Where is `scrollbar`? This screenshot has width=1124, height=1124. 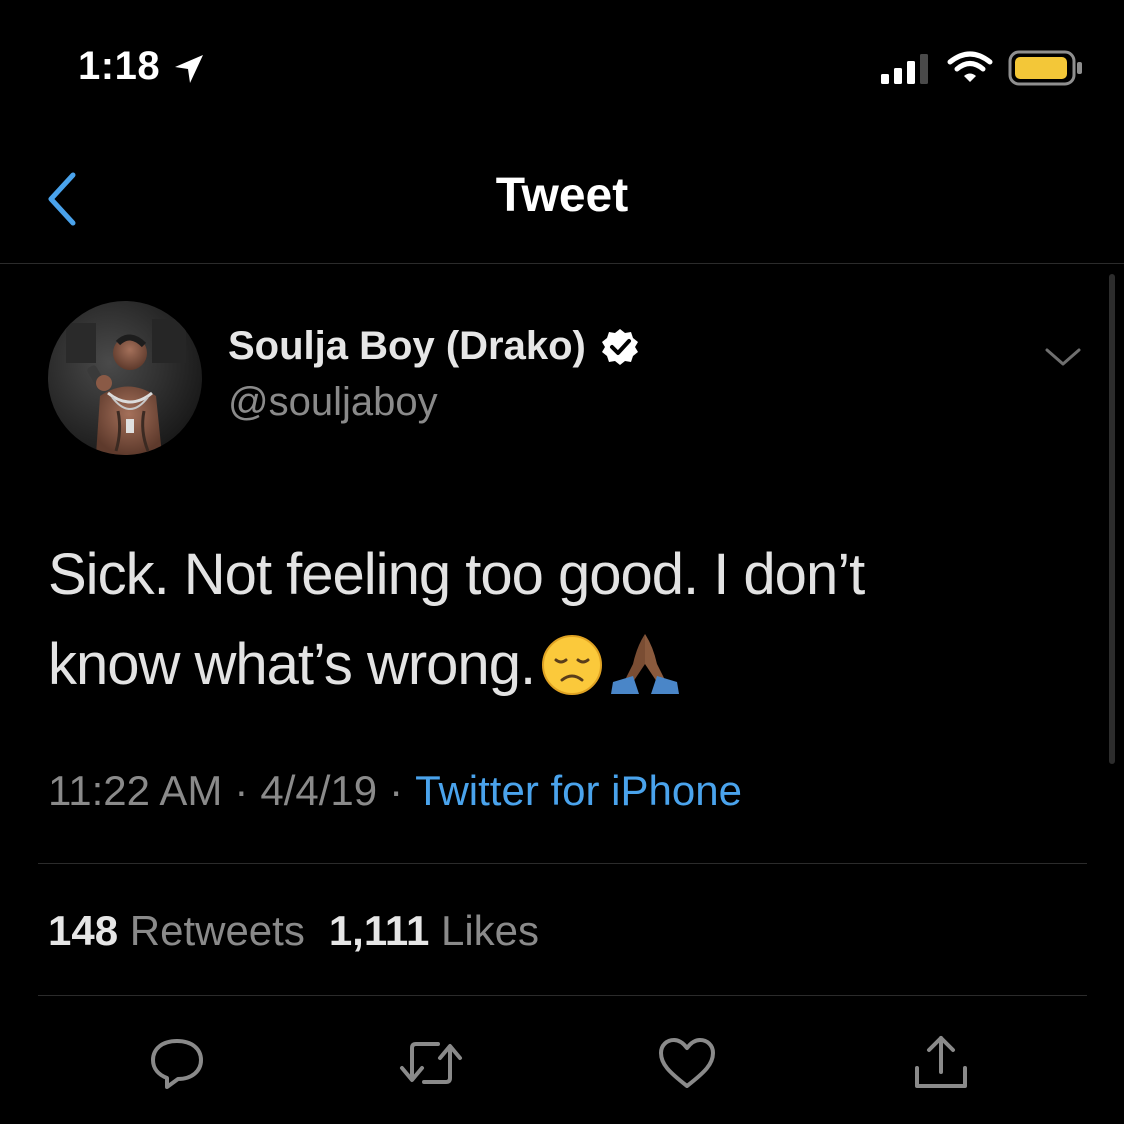
scrollbar is located at coordinates (1112, 519).